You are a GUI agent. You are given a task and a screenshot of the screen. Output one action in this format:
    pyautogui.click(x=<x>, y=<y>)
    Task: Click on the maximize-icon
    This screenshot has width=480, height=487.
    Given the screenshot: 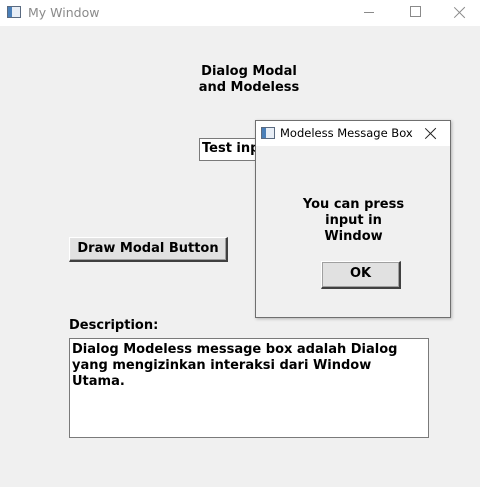 What is the action you would take?
    pyautogui.click(x=415, y=11)
    